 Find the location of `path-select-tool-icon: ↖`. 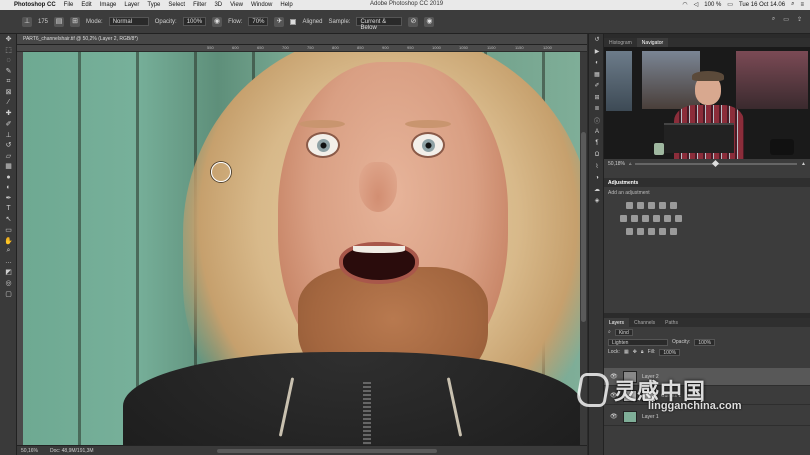

path-select-tool-icon: ↖ is located at coordinates (8, 219).